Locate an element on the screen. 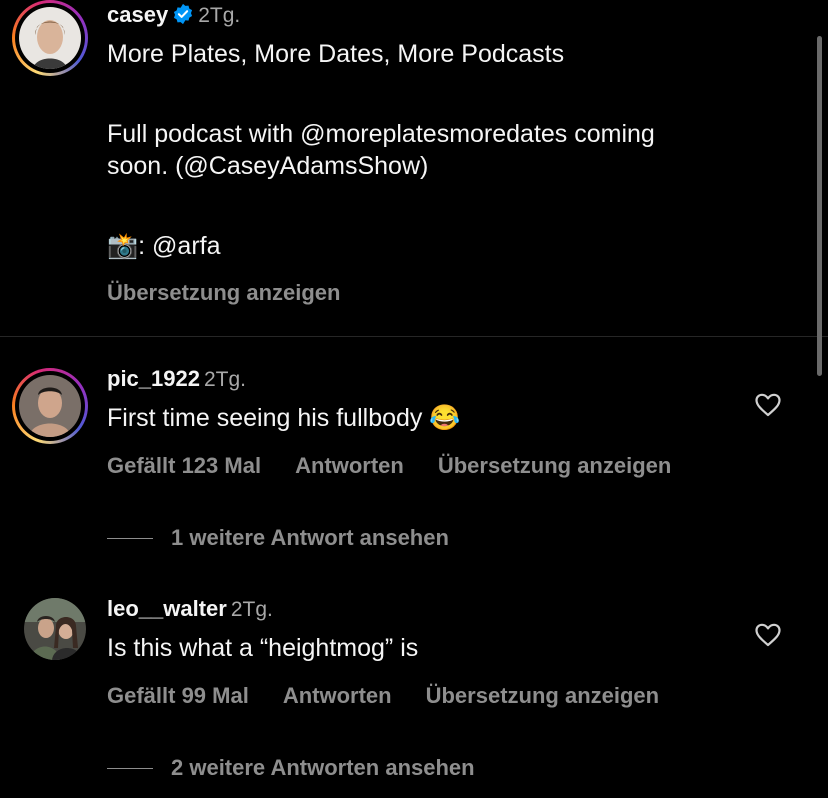 Image resolution: width=828 pixels, height=798 pixels. view-replies-button: 1 weitere Antwort ansehen is located at coordinates (278, 538).